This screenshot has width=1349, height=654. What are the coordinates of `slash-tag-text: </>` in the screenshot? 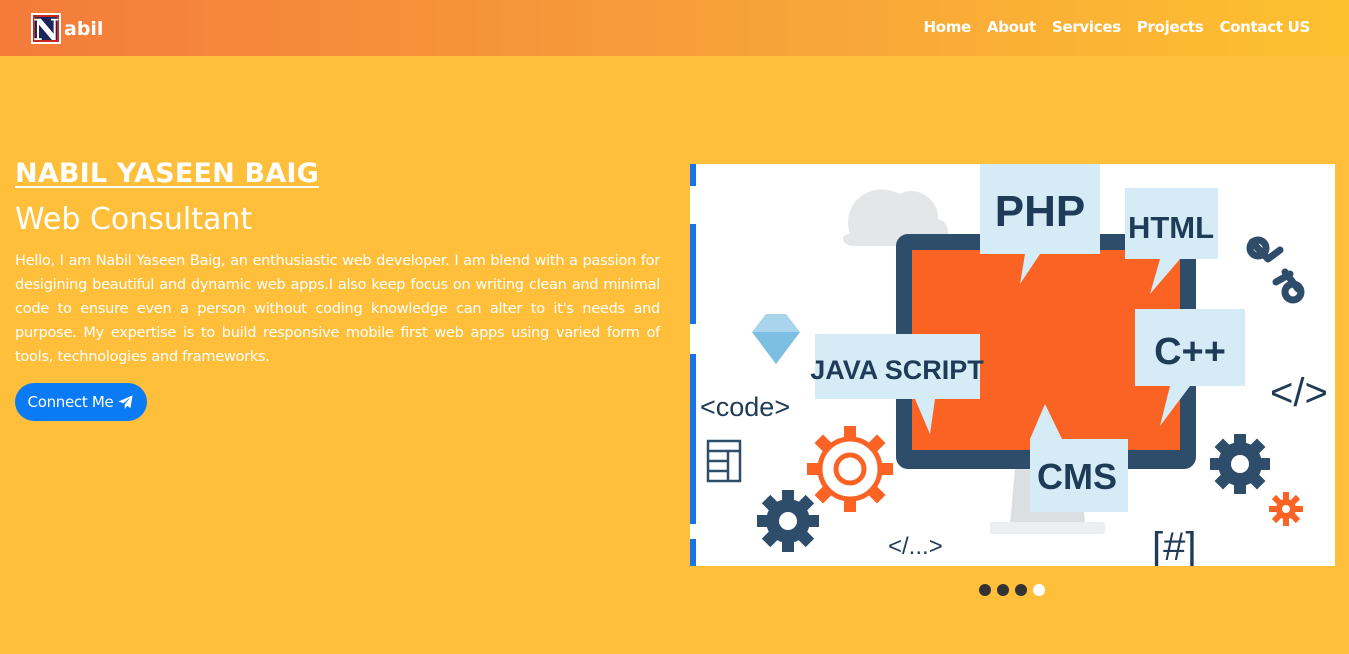 It's located at (1299, 393).